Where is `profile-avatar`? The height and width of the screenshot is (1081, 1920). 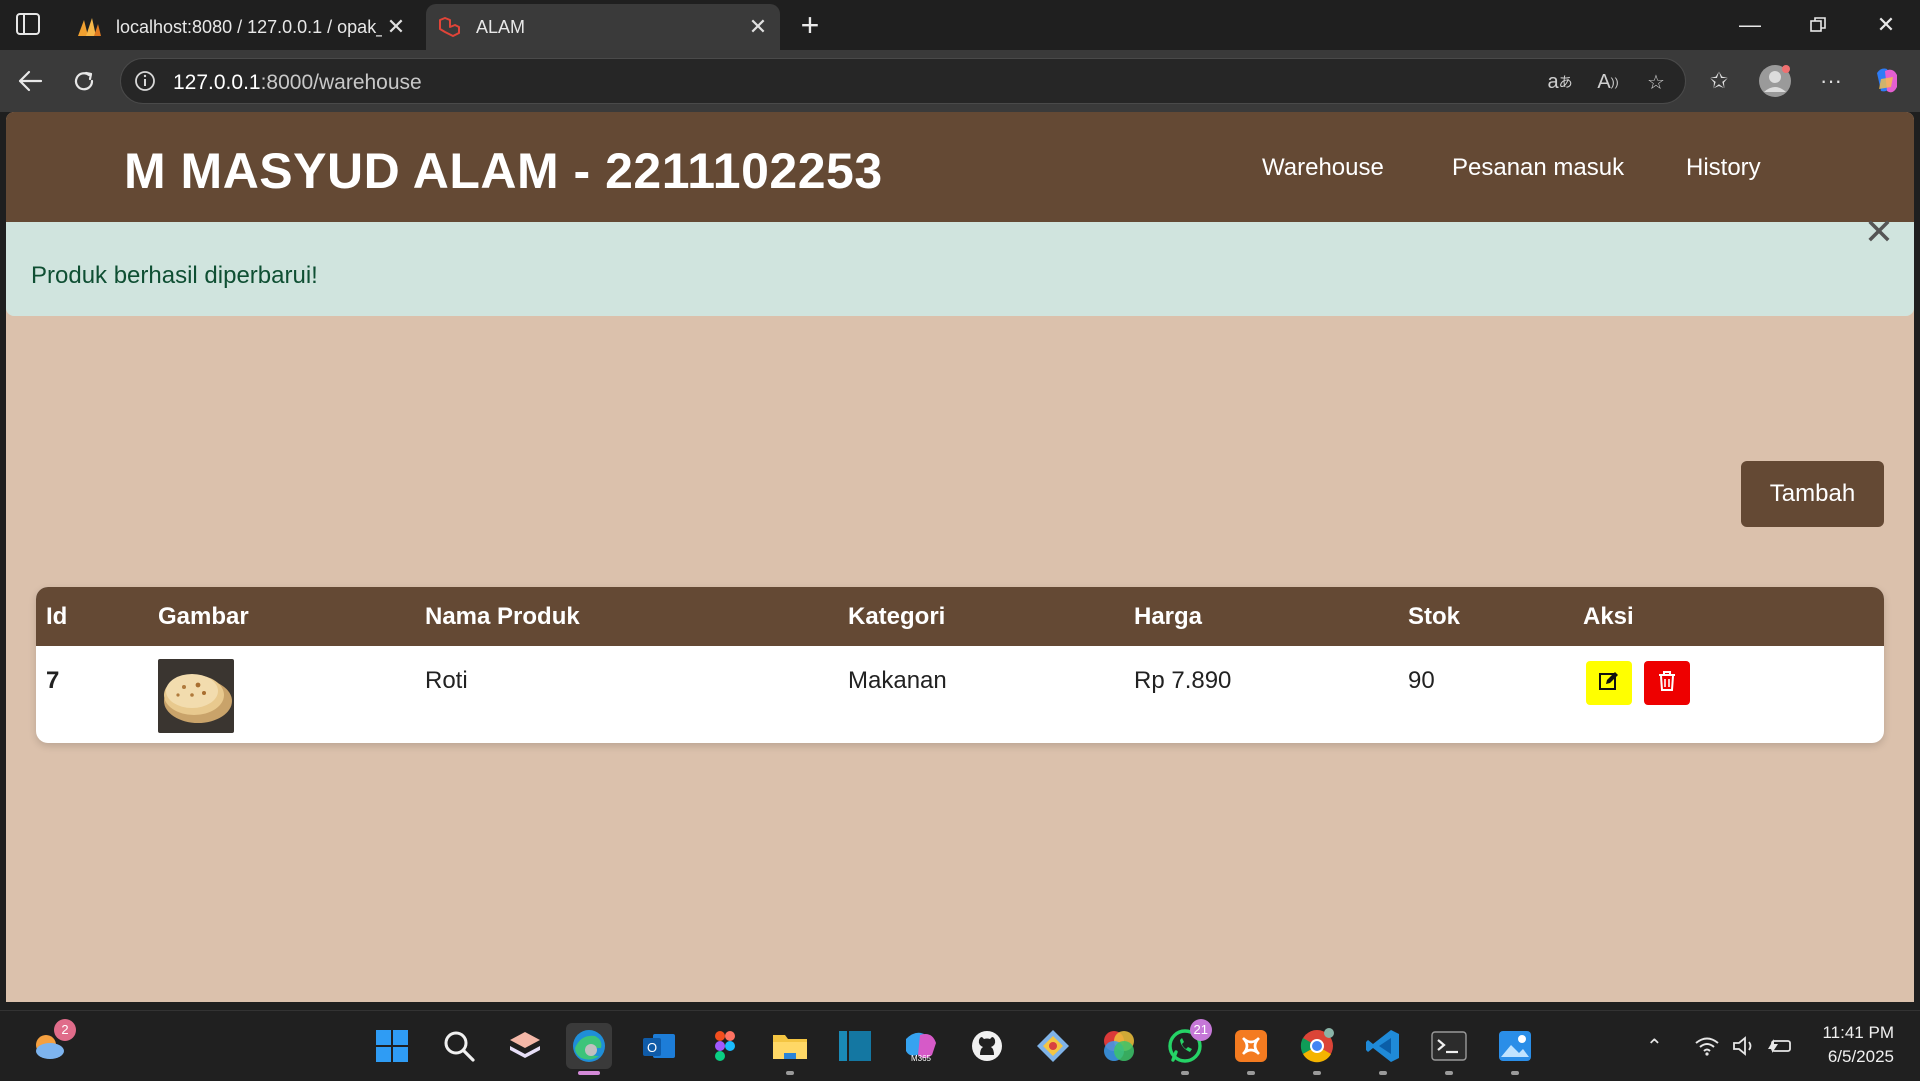
profile-avatar is located at coordinates (1775, 81).